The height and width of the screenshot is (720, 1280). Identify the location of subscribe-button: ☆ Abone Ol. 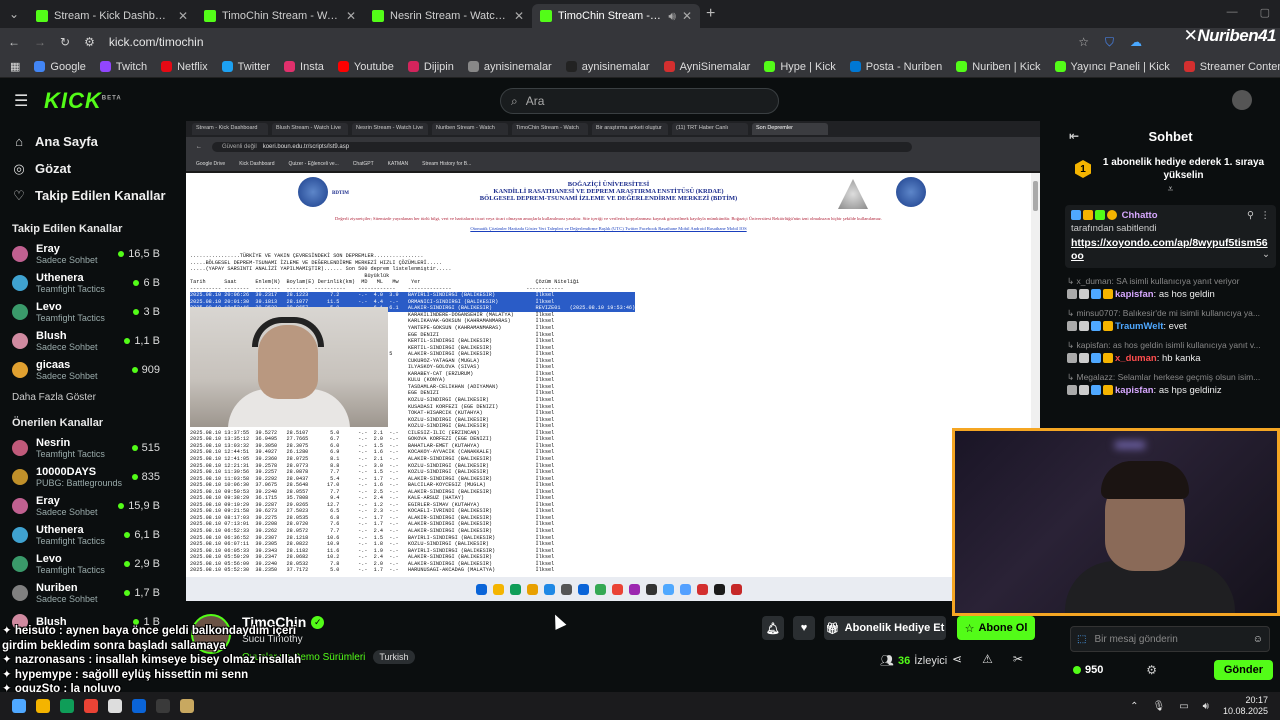
(996, 628).